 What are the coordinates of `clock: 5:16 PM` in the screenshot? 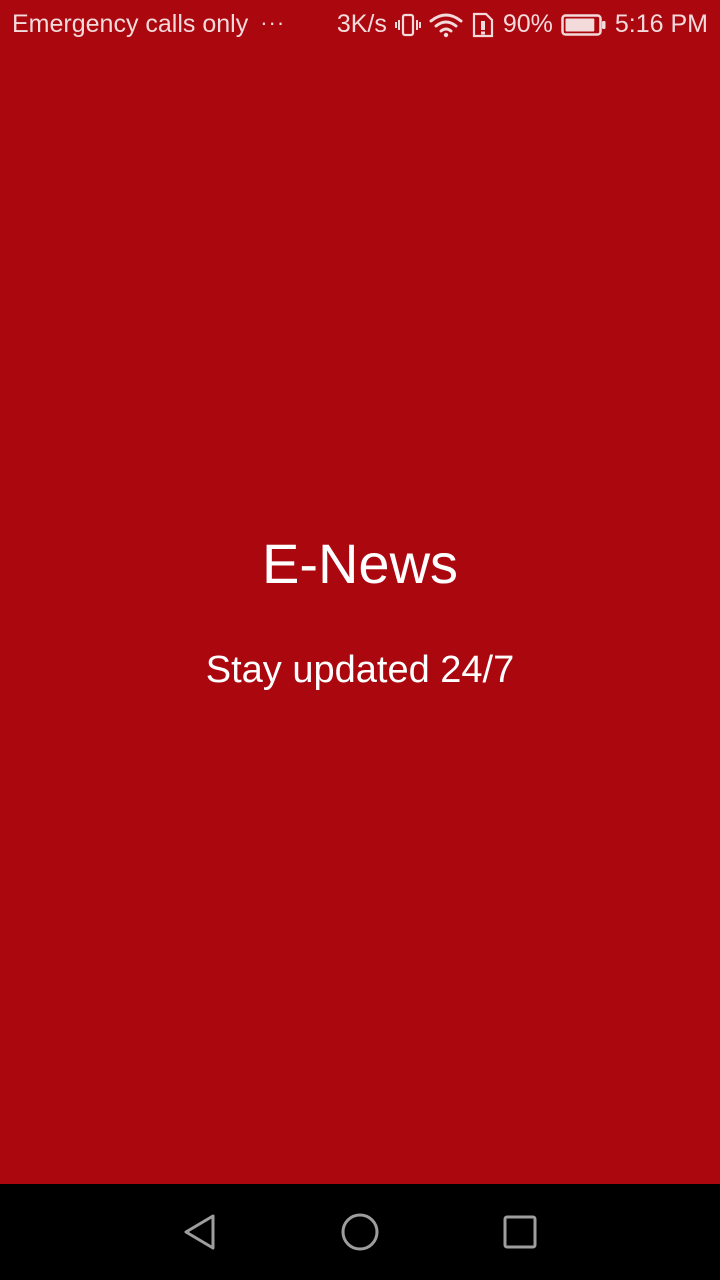 It's located at (661, 24).